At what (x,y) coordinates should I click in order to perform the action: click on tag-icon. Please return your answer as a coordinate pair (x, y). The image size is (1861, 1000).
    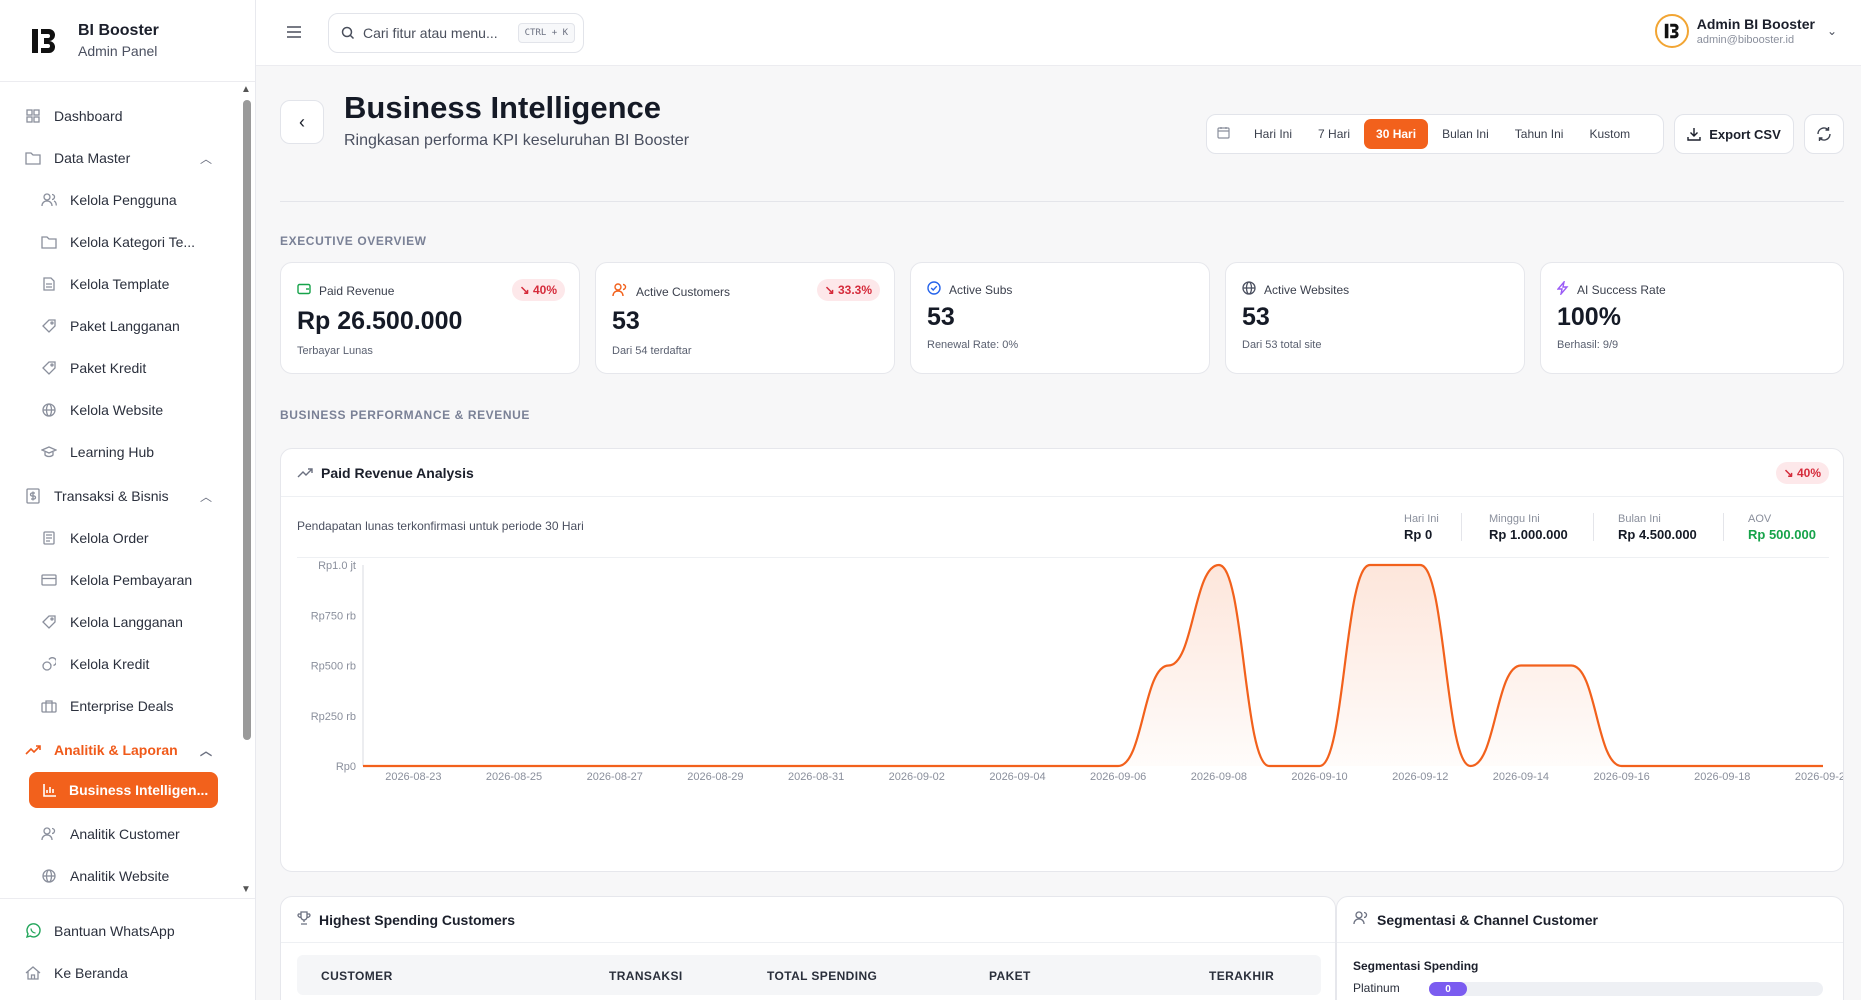
    Looking at the image, I should click on (49, 622).